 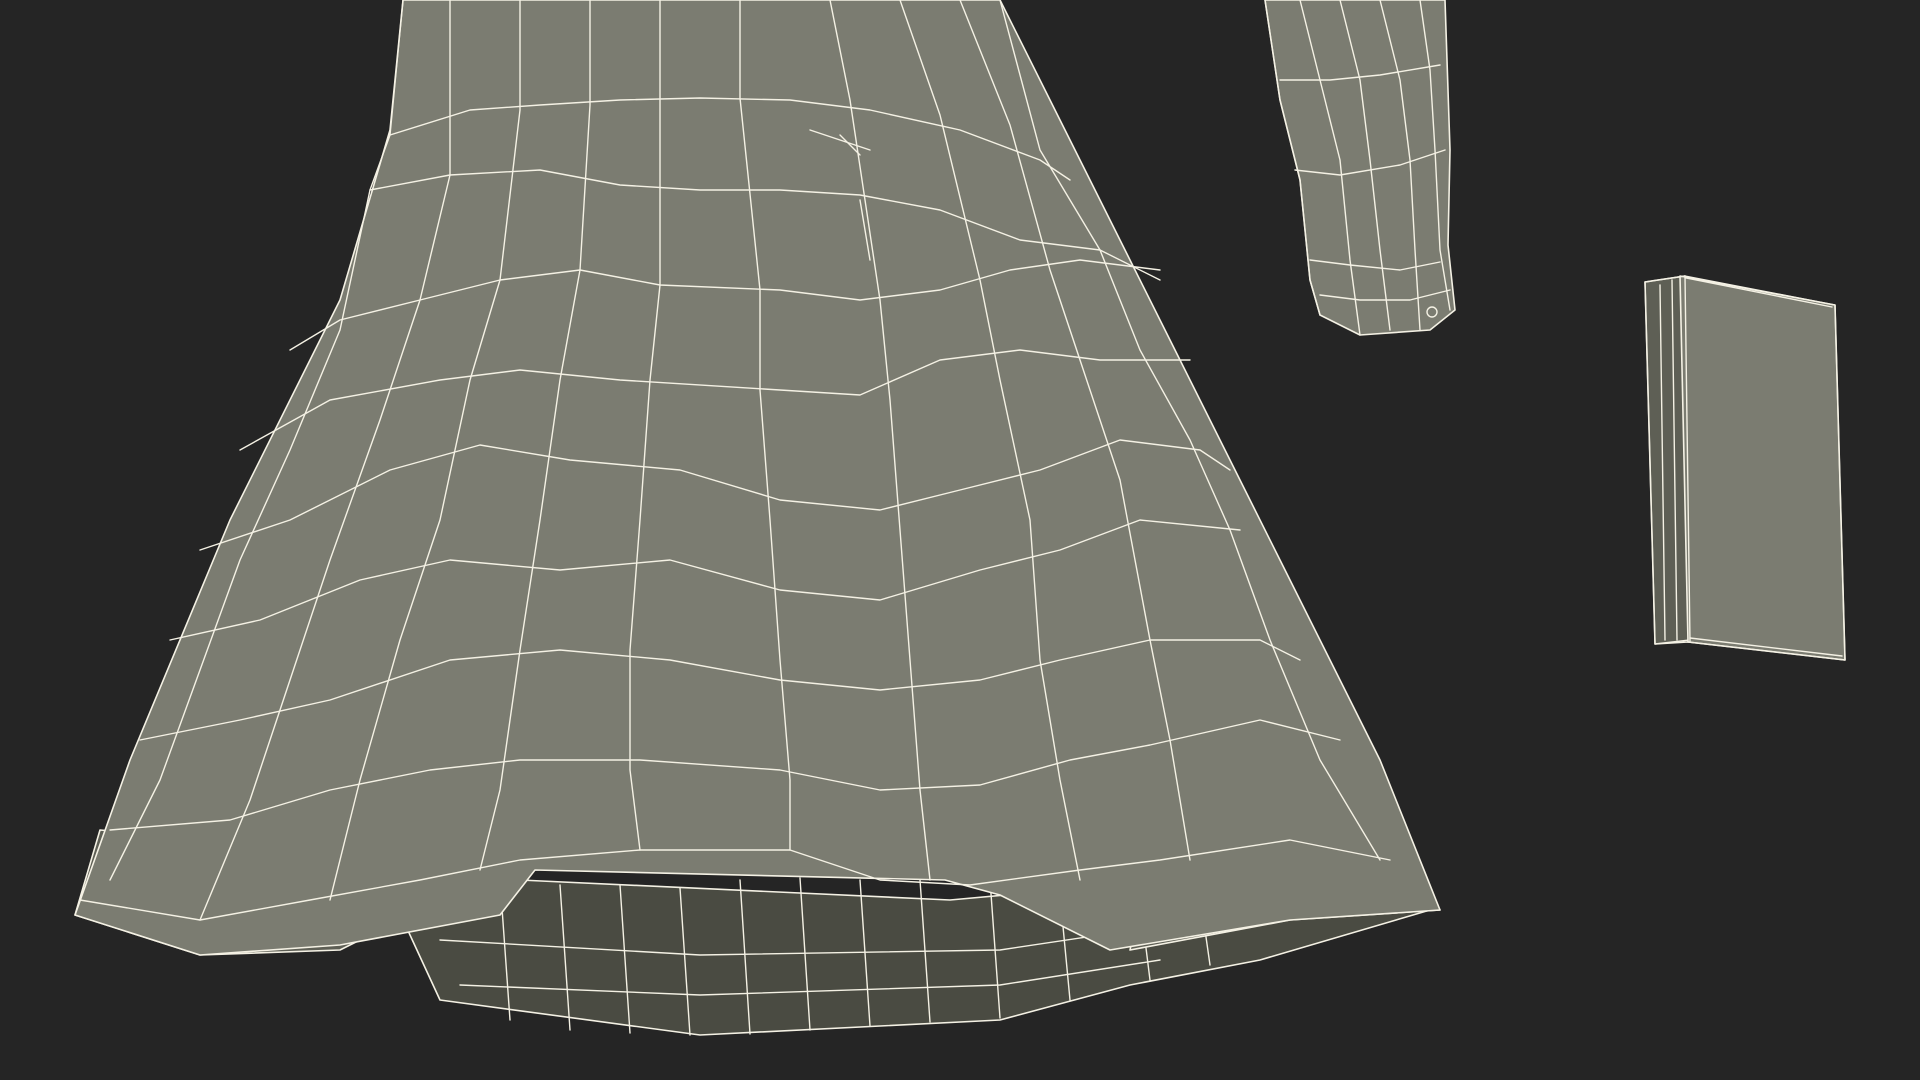 I want to click on book-mesh, so click(x=1745, y=468).